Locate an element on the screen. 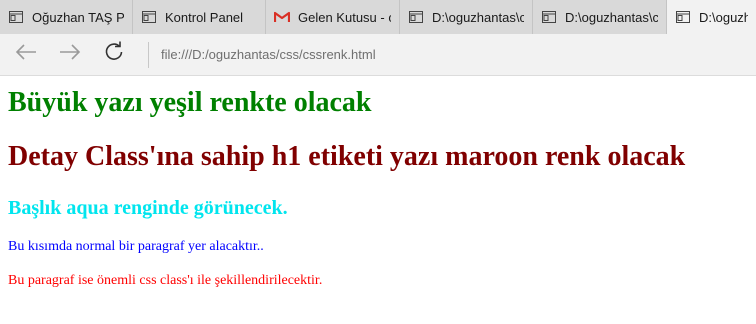 This screenshot has width=756, height=324. forward-button is located at coordinates (70, 55).